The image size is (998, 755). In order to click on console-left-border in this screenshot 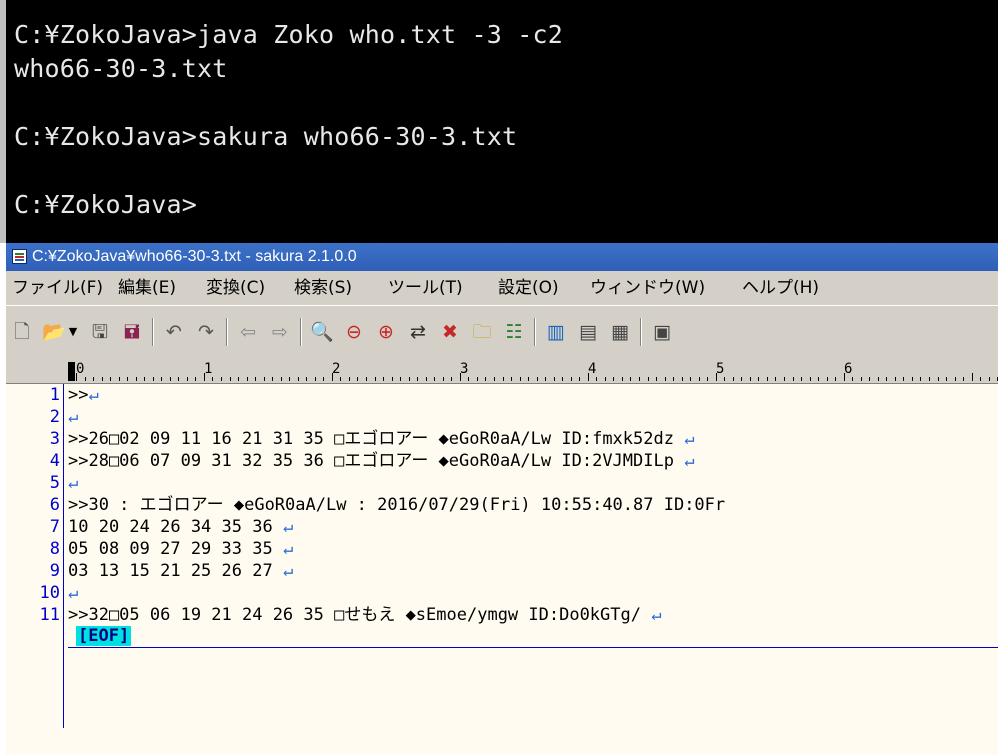, I will do `click(3, 121)`.